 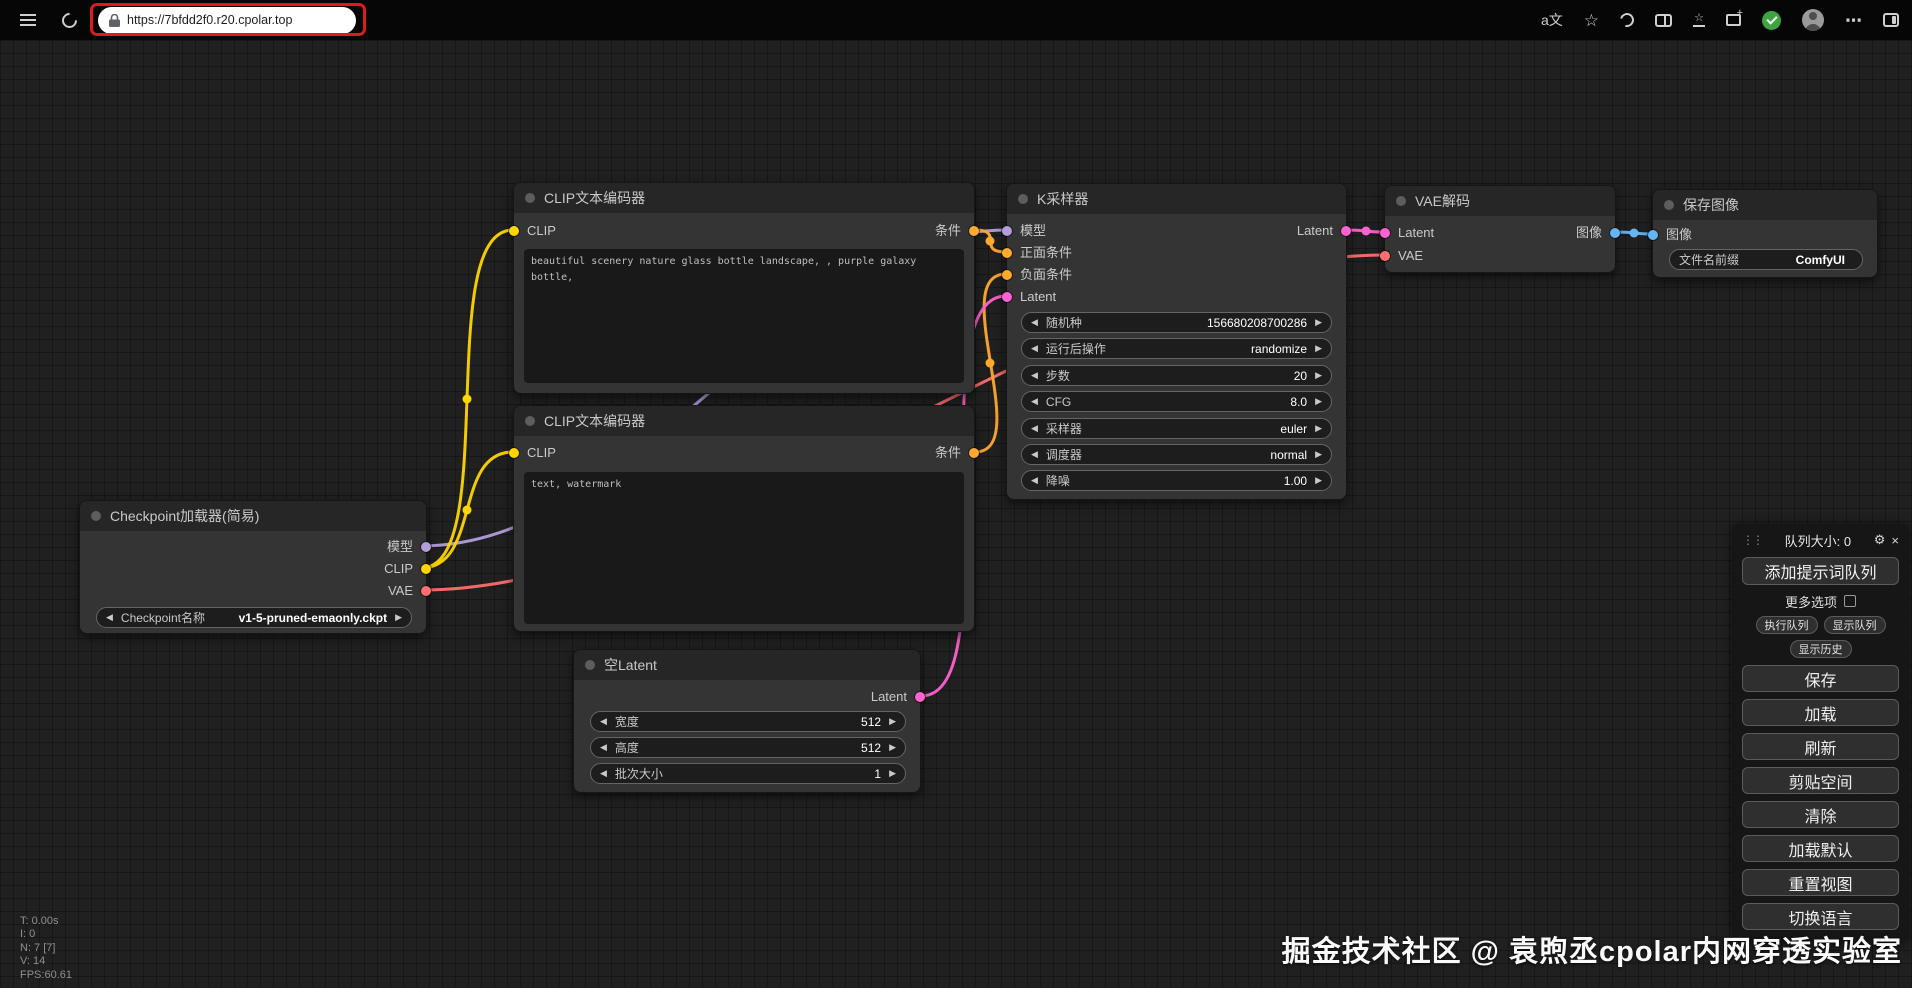 I want to click on batch-size-widget: ◀ 批次大小 1 ▶, so click(x=748, y=773).